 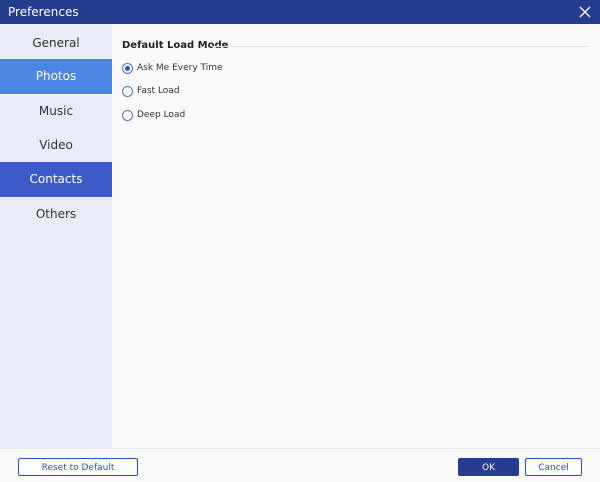 I want to click on sidebar-item-photos: Photos, so click(x=56, y=76).